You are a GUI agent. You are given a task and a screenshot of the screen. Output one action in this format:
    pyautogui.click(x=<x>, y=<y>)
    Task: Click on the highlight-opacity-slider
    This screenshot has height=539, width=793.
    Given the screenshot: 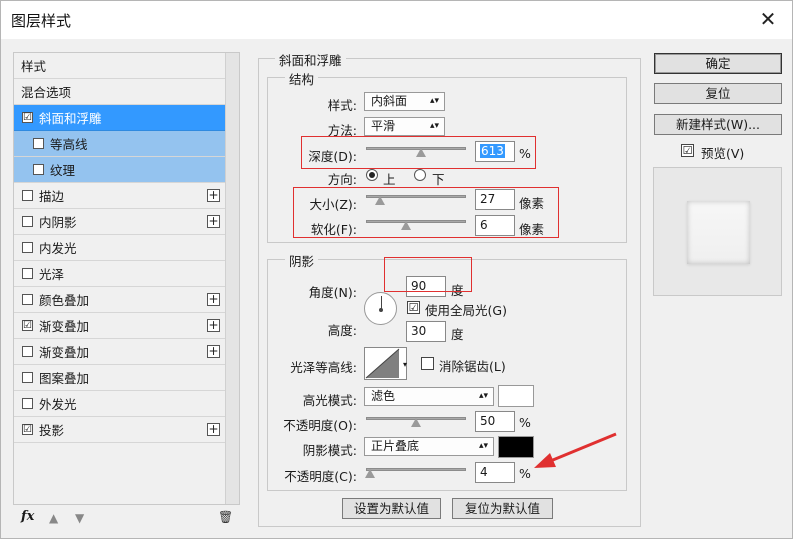 What is the action you would take?
    pyautogui.click(x=416, y=420)
    